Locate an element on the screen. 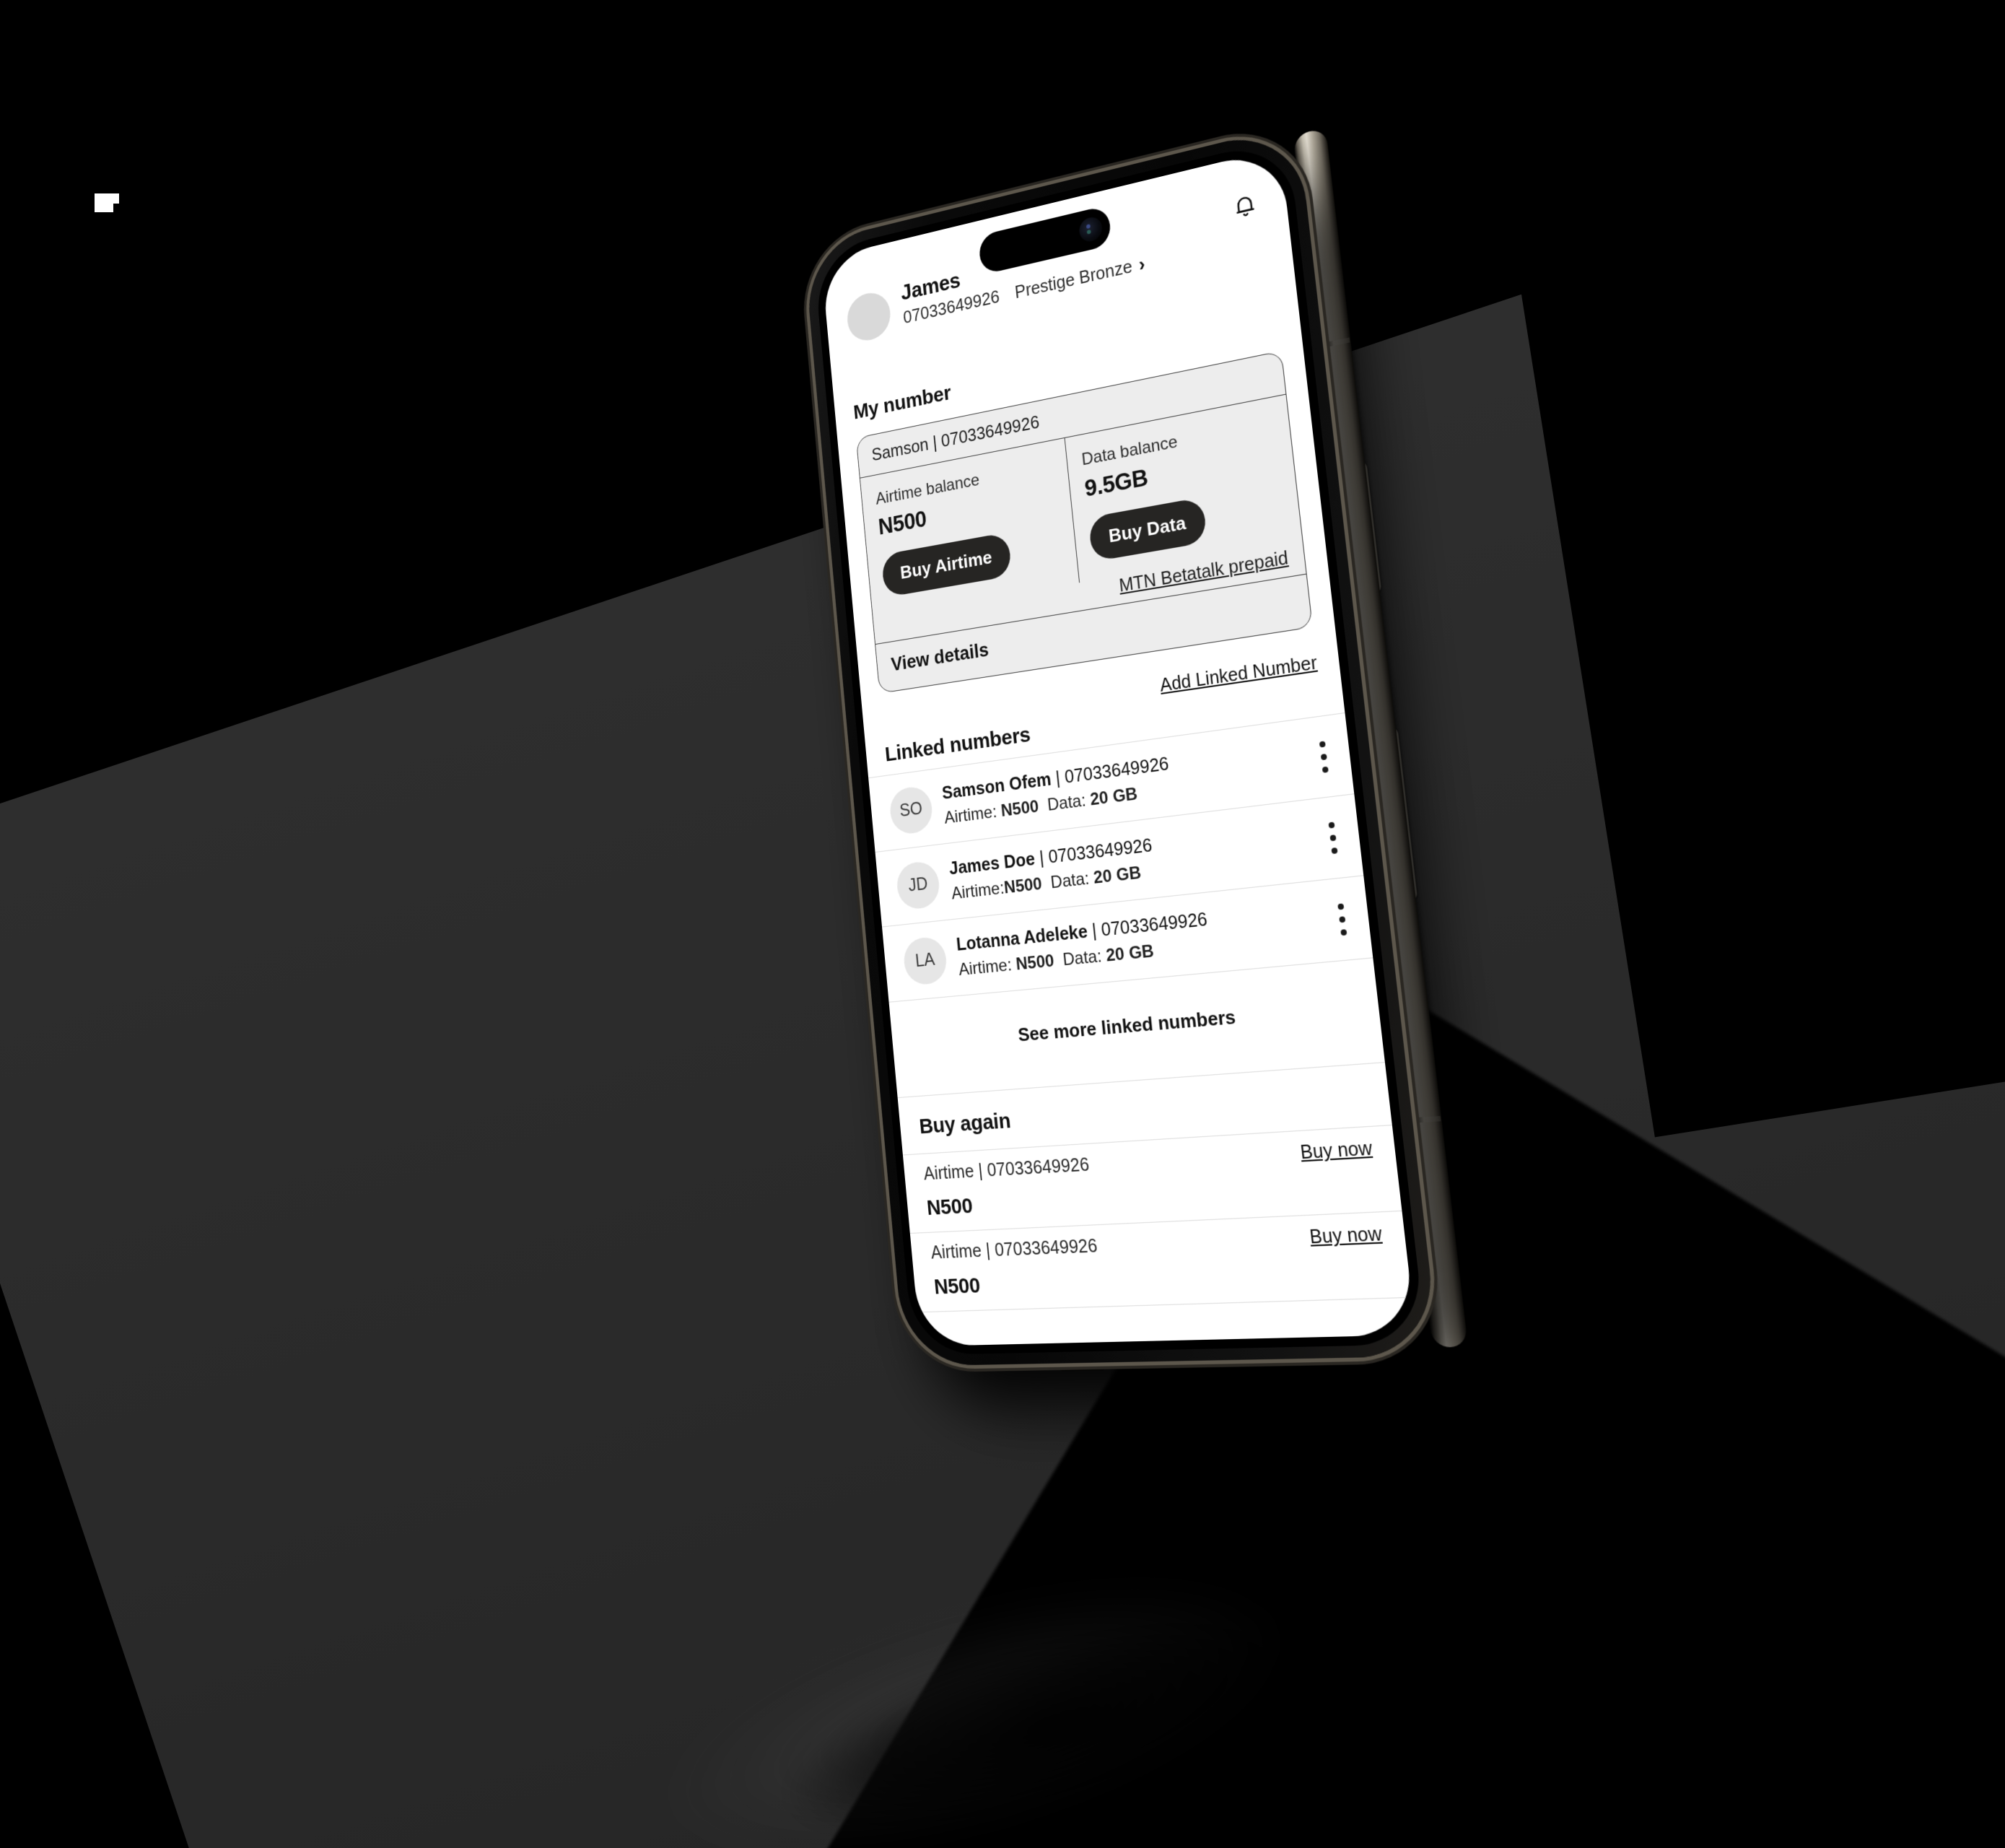 This screenshot has height=1848, width=2005. avatar: SO is located at coordinates (911, 810).